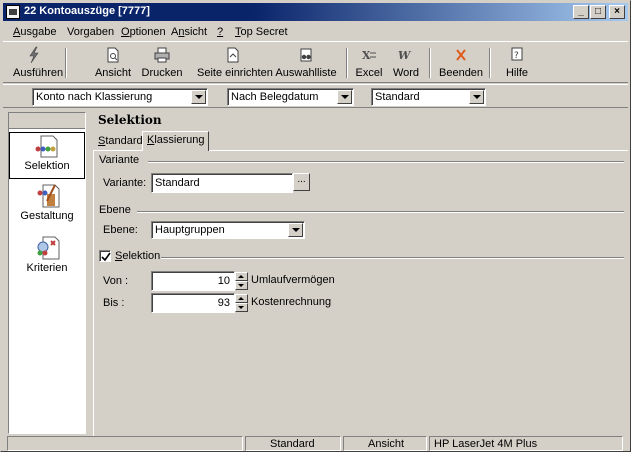 The height and width of the screenshot is (452, 631). What do you see at coordinates (193, 281) in the screenshot?
I see `from-field: 10` at bounding box center [193, 281].